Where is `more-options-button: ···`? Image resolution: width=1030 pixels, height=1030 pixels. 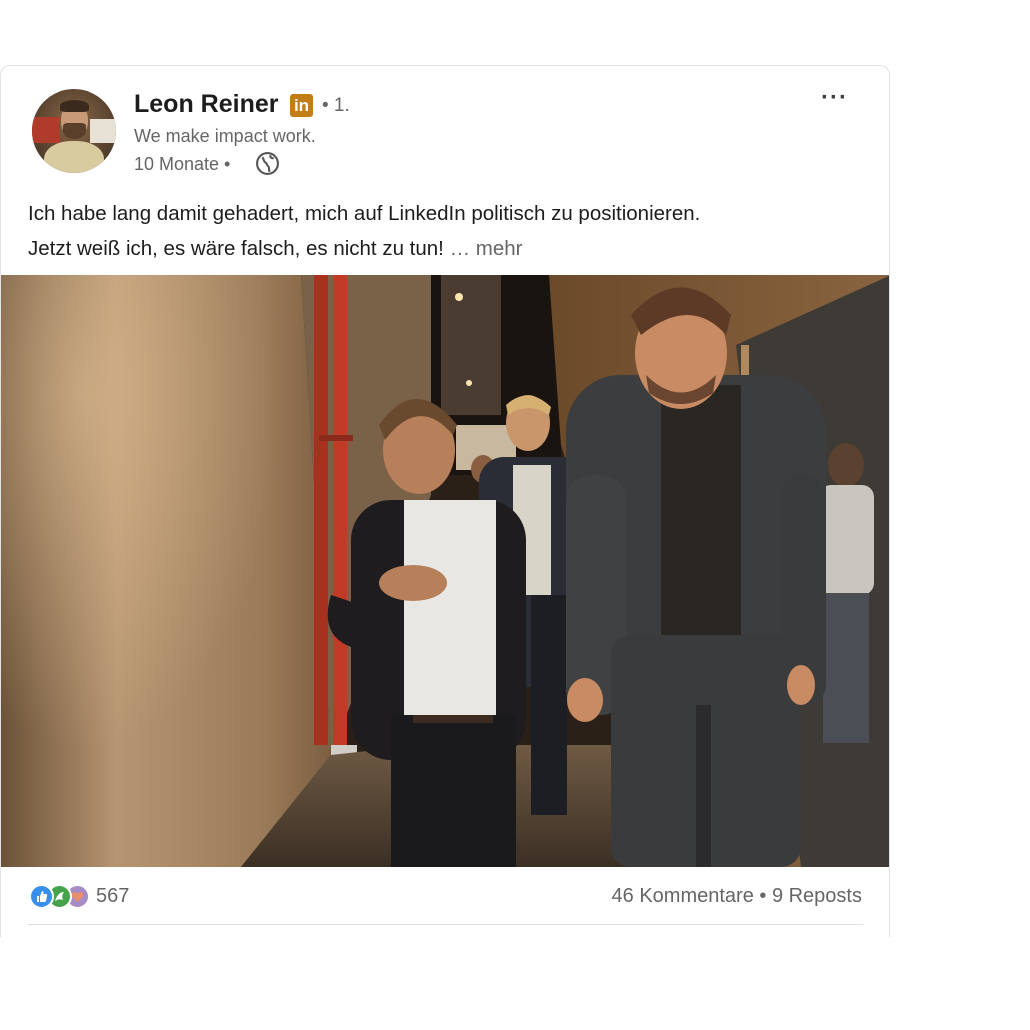 more-options-button: ··· is located at coordinates (834, 98).